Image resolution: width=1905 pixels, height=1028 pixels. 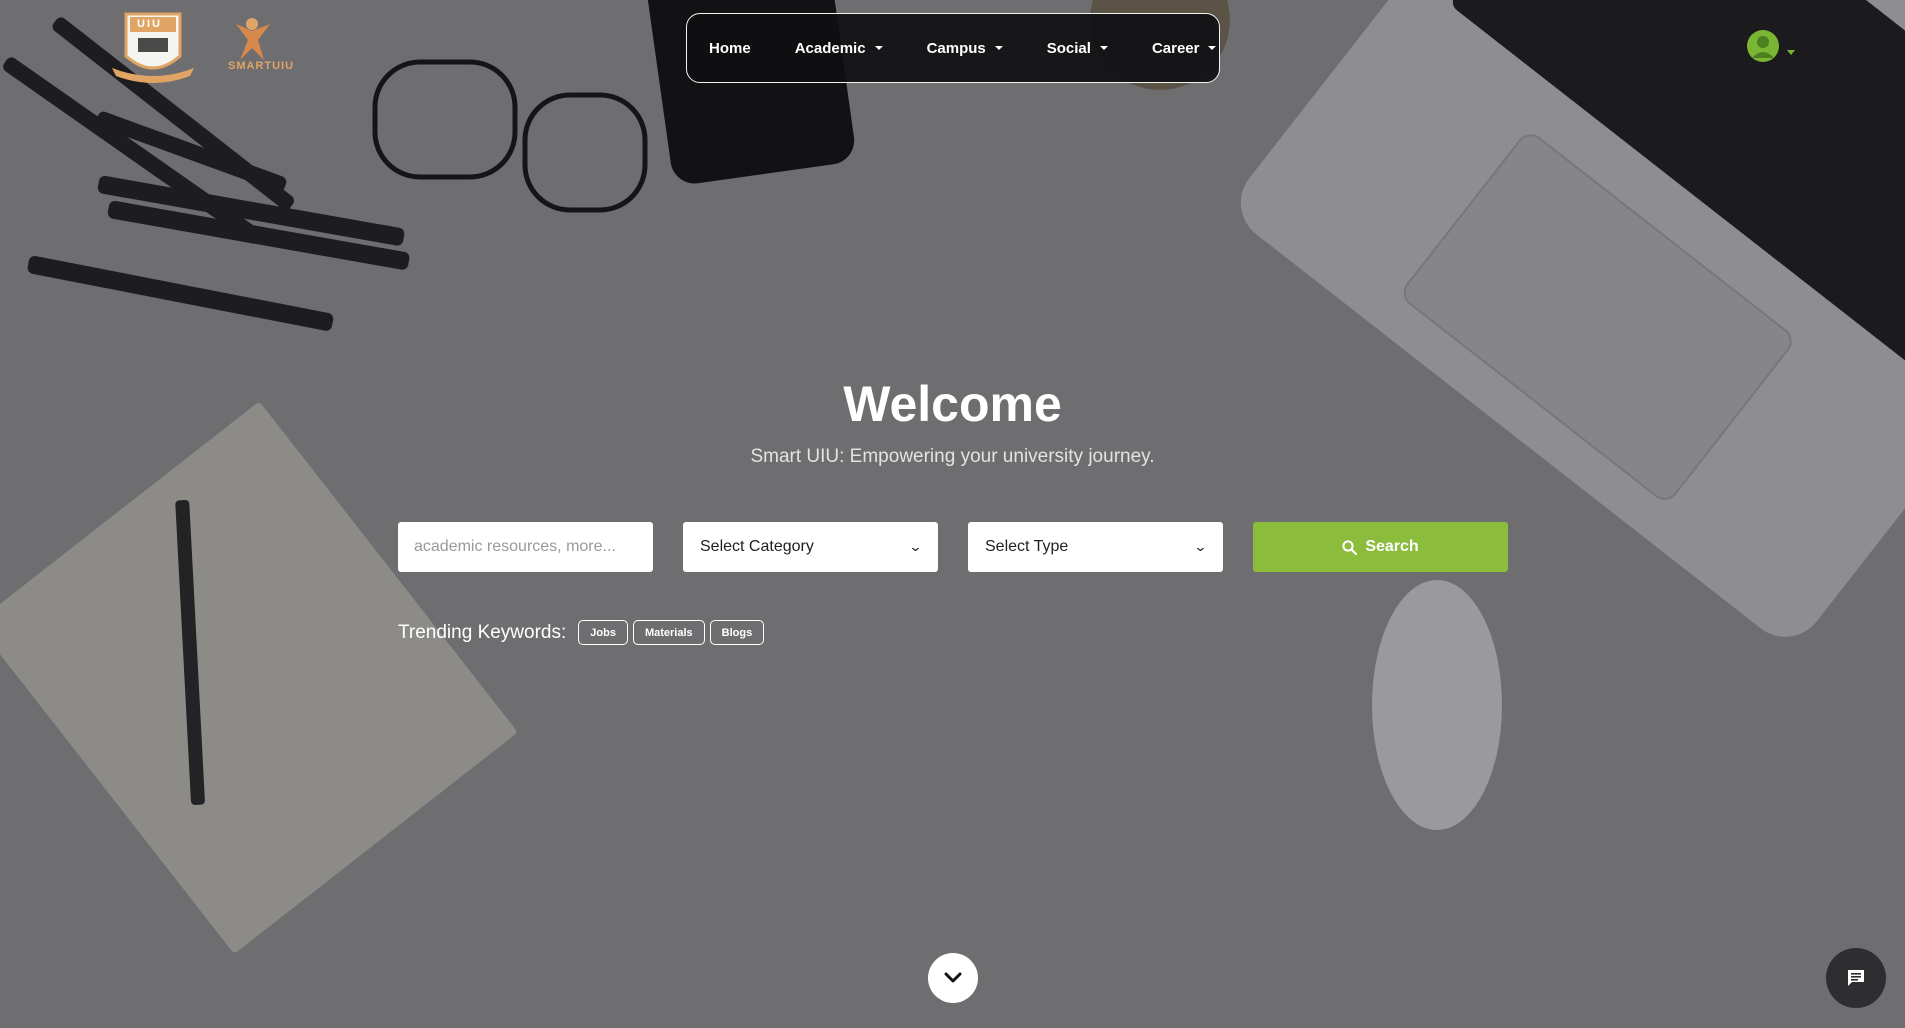 What do you see at coordinates (525, 547) in the screenshot?
I see `search-input` at bounding box center [525, 547].